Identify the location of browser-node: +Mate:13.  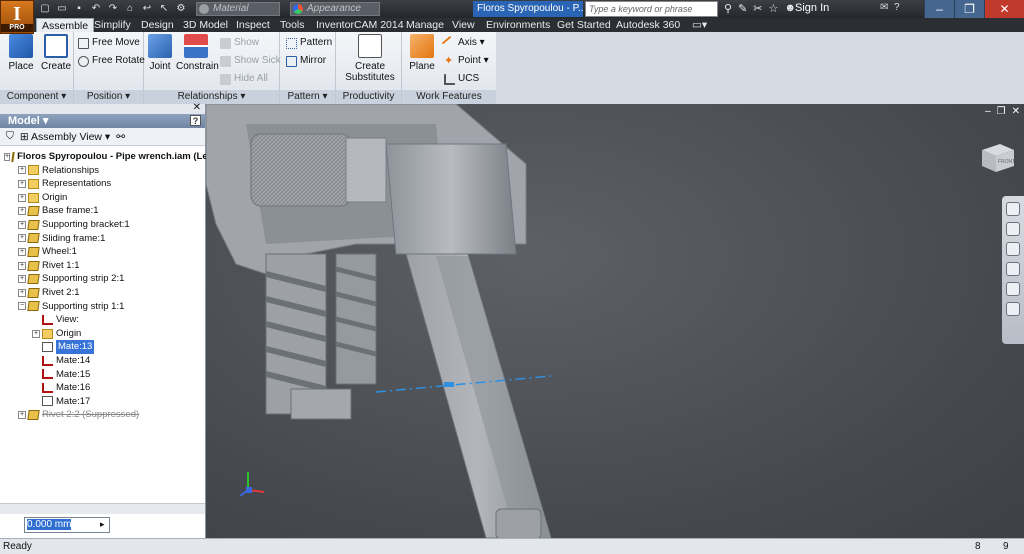
(102, 347).